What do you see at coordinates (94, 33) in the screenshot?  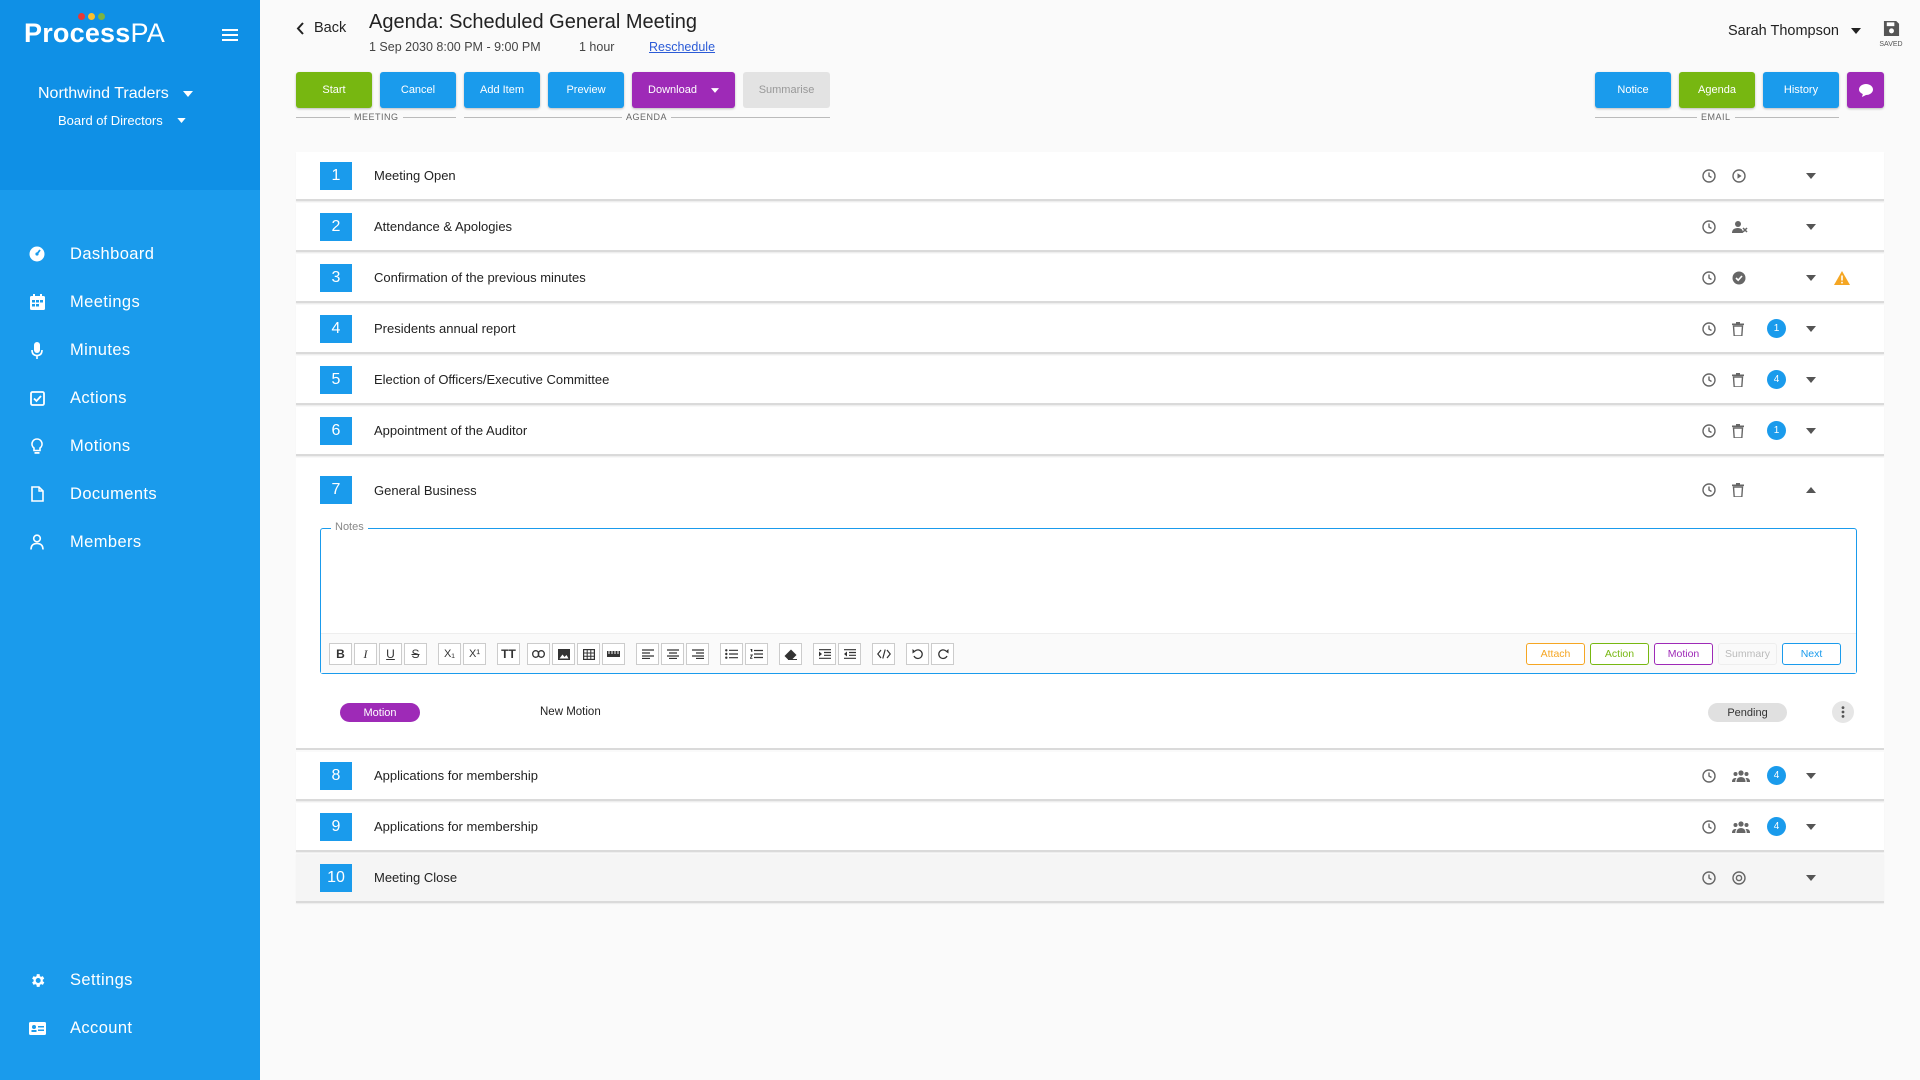 I see `logo: ProcessPA` at bounding box center [94, 33].